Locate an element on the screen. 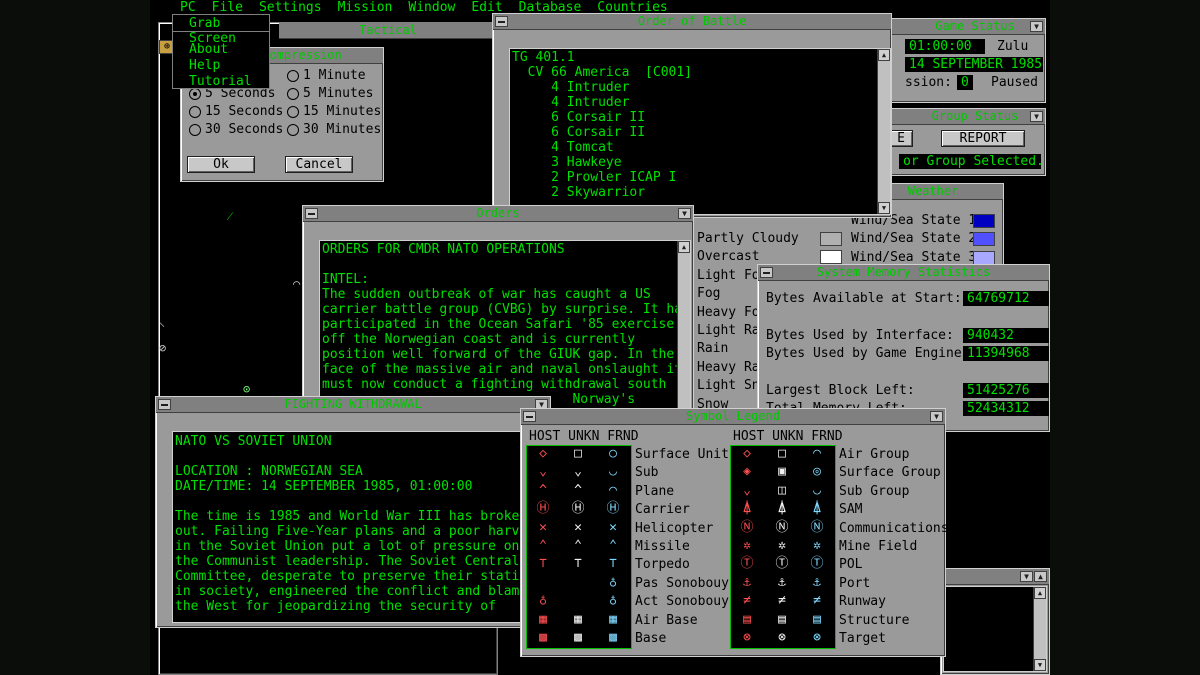 The image size is (1200, 675). legend-title: Symbol Legend is located at coordinates (733, 416).